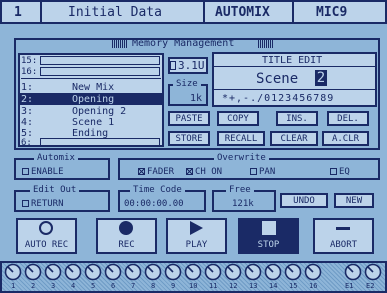 The height and width of the screenshot is (293, 387). I want to click on memory-slot-number: 15:, so click(29, 61).